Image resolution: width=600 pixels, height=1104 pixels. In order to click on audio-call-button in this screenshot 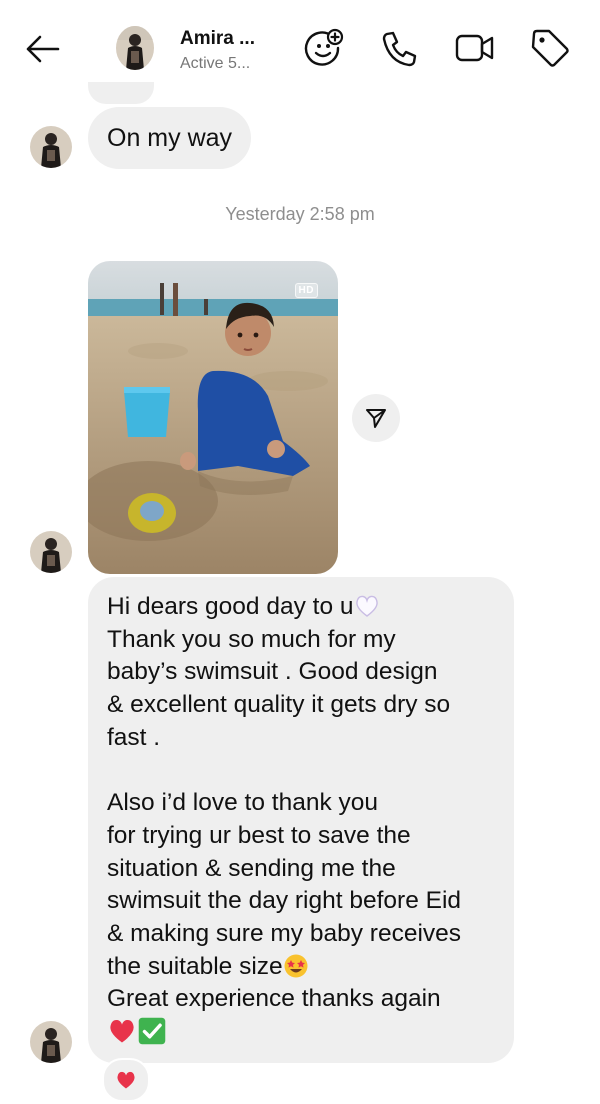, I will do `click(400, 48)`.